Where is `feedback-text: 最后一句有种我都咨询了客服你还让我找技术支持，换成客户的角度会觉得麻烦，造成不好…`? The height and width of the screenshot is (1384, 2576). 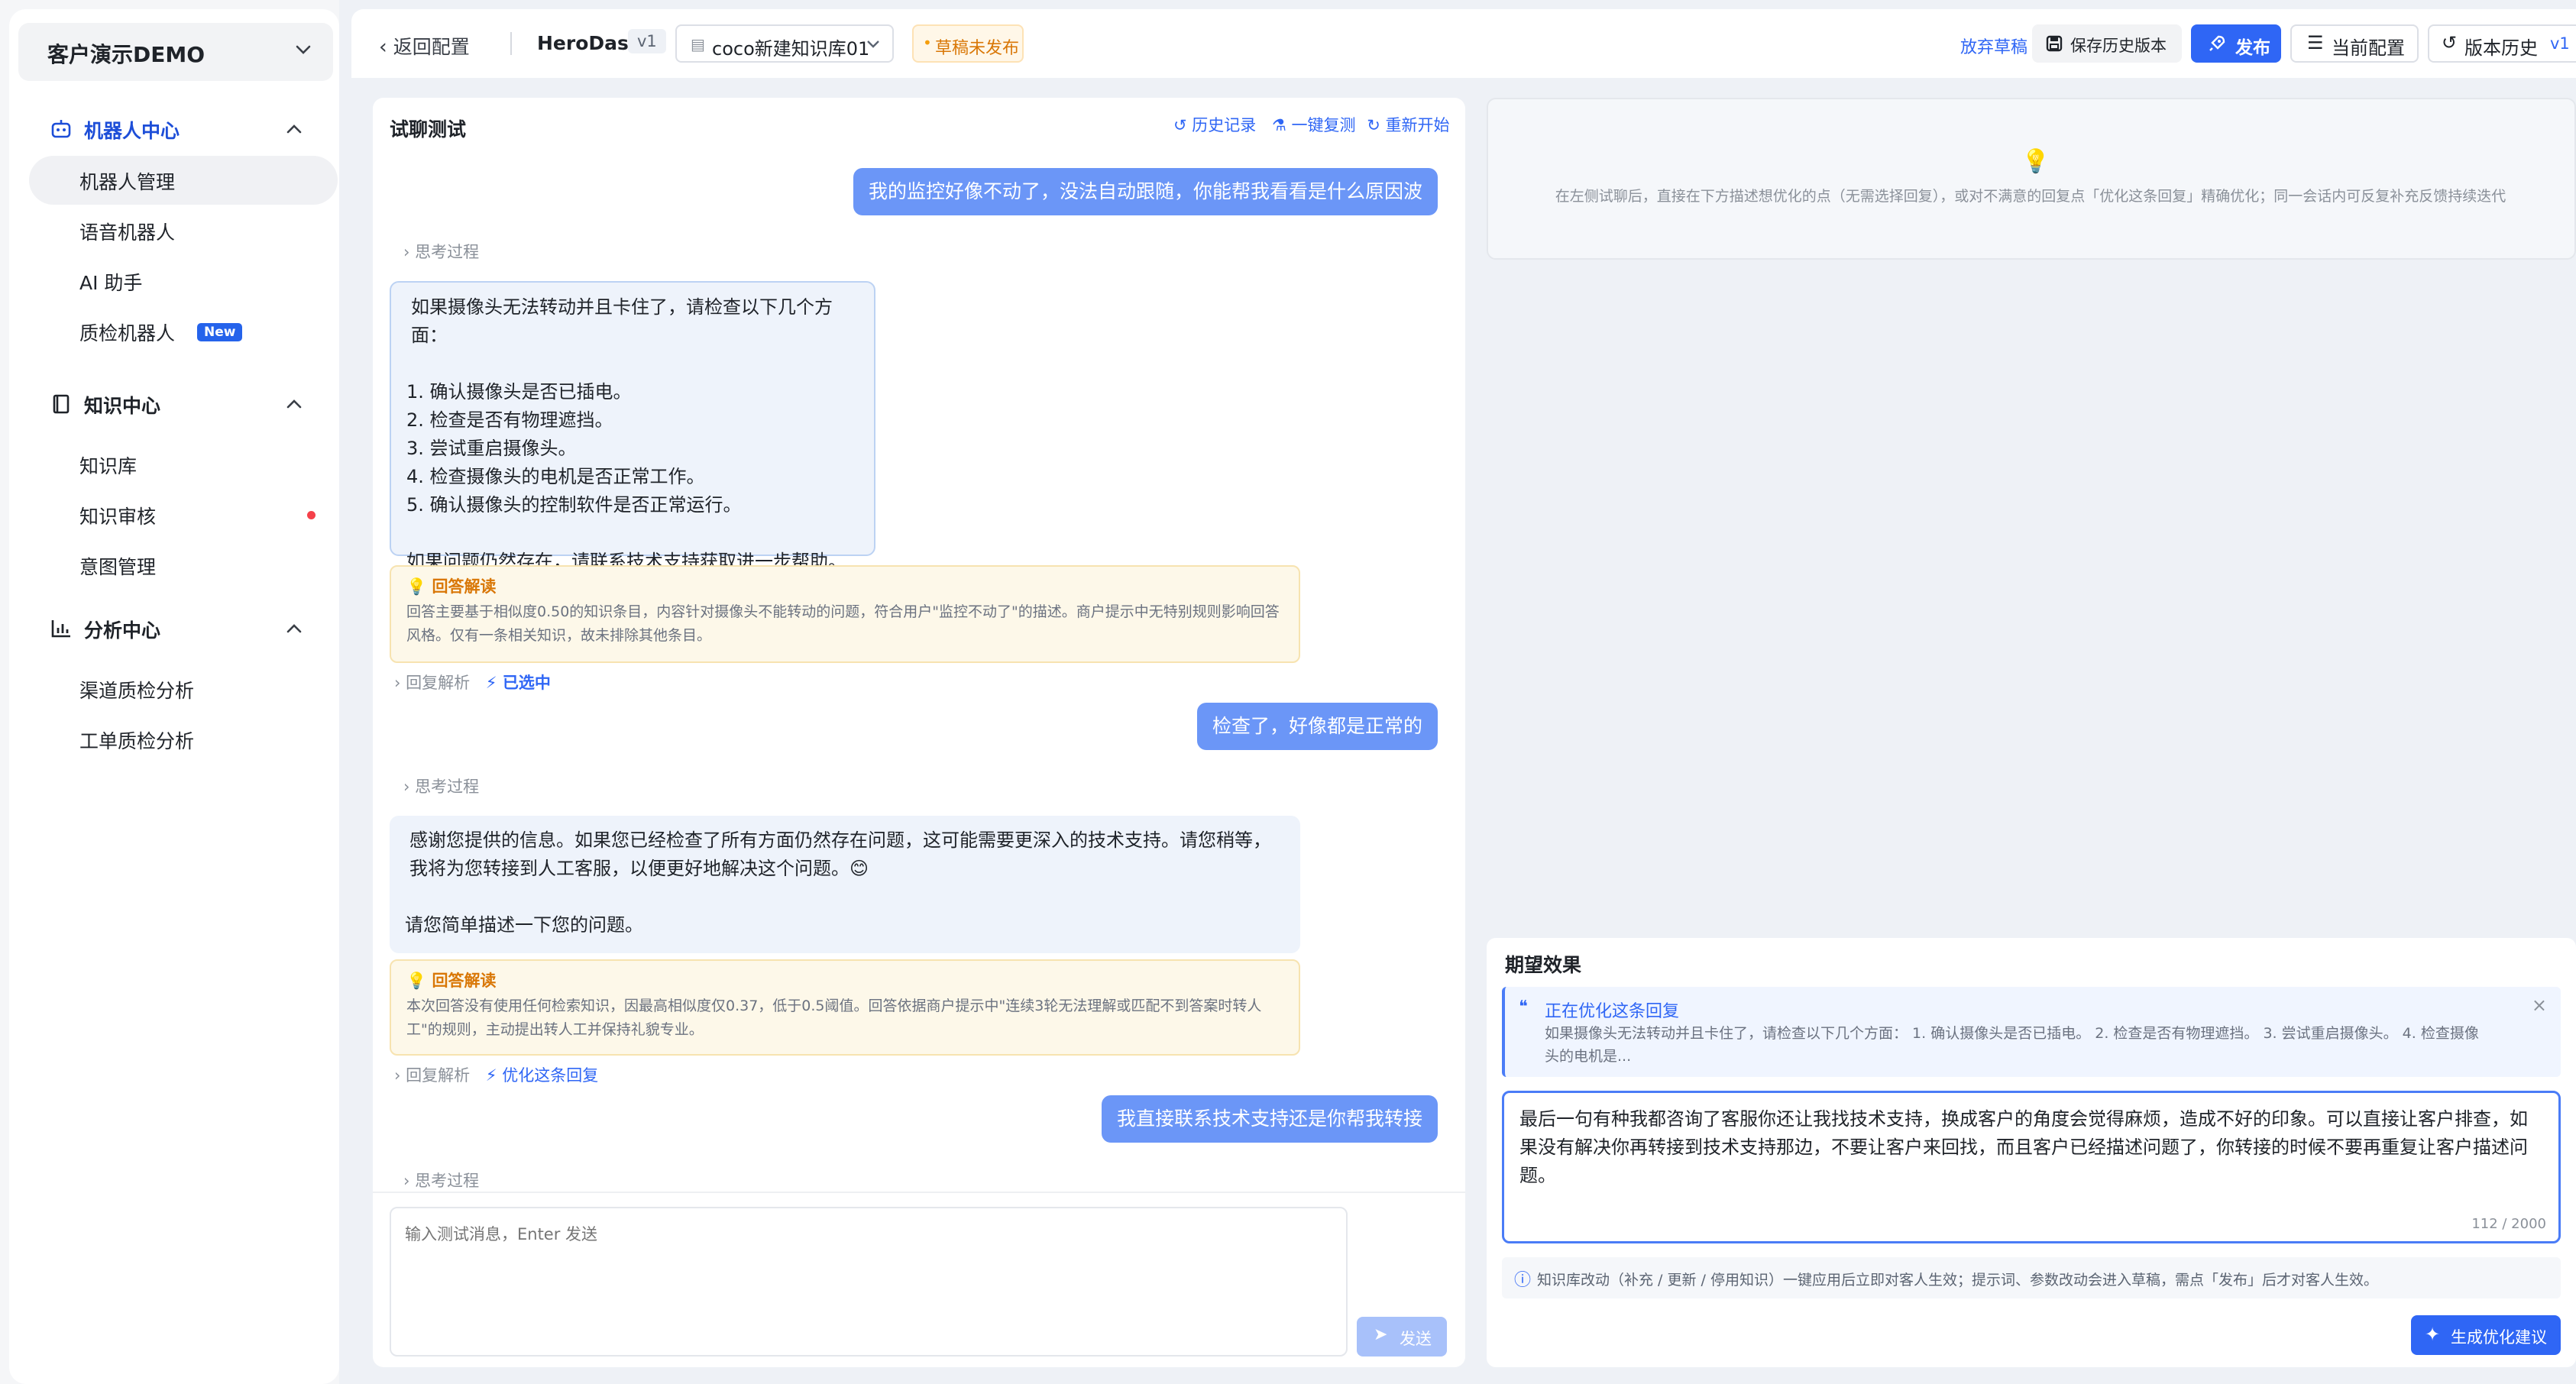
feedback-text: 最后一句有种我都咨询了客服你还让我找技术支持，换成客户的角度会觉得麻烦，造成不好… is located at coordinates (2023, 1147).